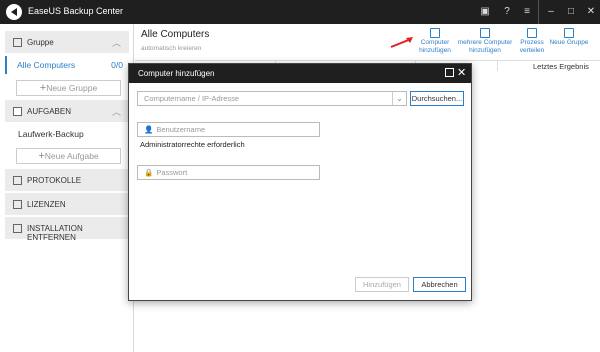 The height and width of the screenshot is (352, 600). Describe the element at coordinates (569, 33) in the screenshot. I see `new-group-icon` at that location.